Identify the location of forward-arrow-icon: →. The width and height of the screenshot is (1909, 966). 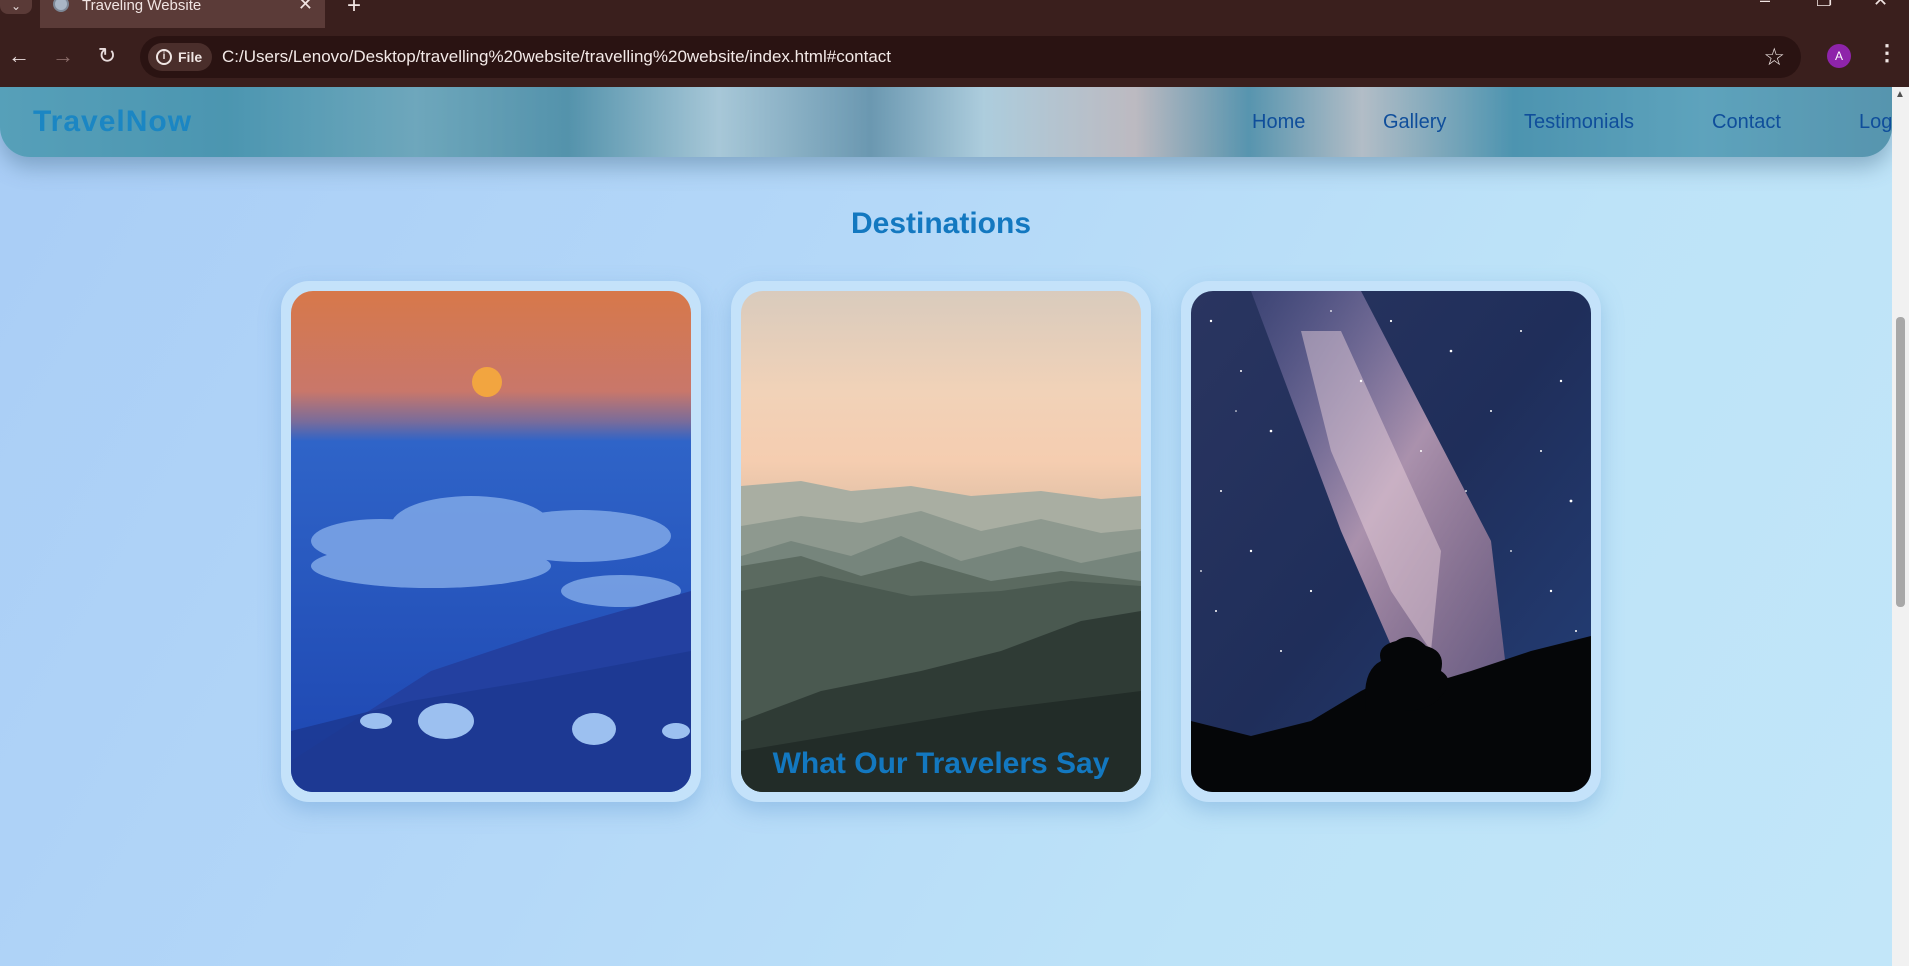
(63, 56).